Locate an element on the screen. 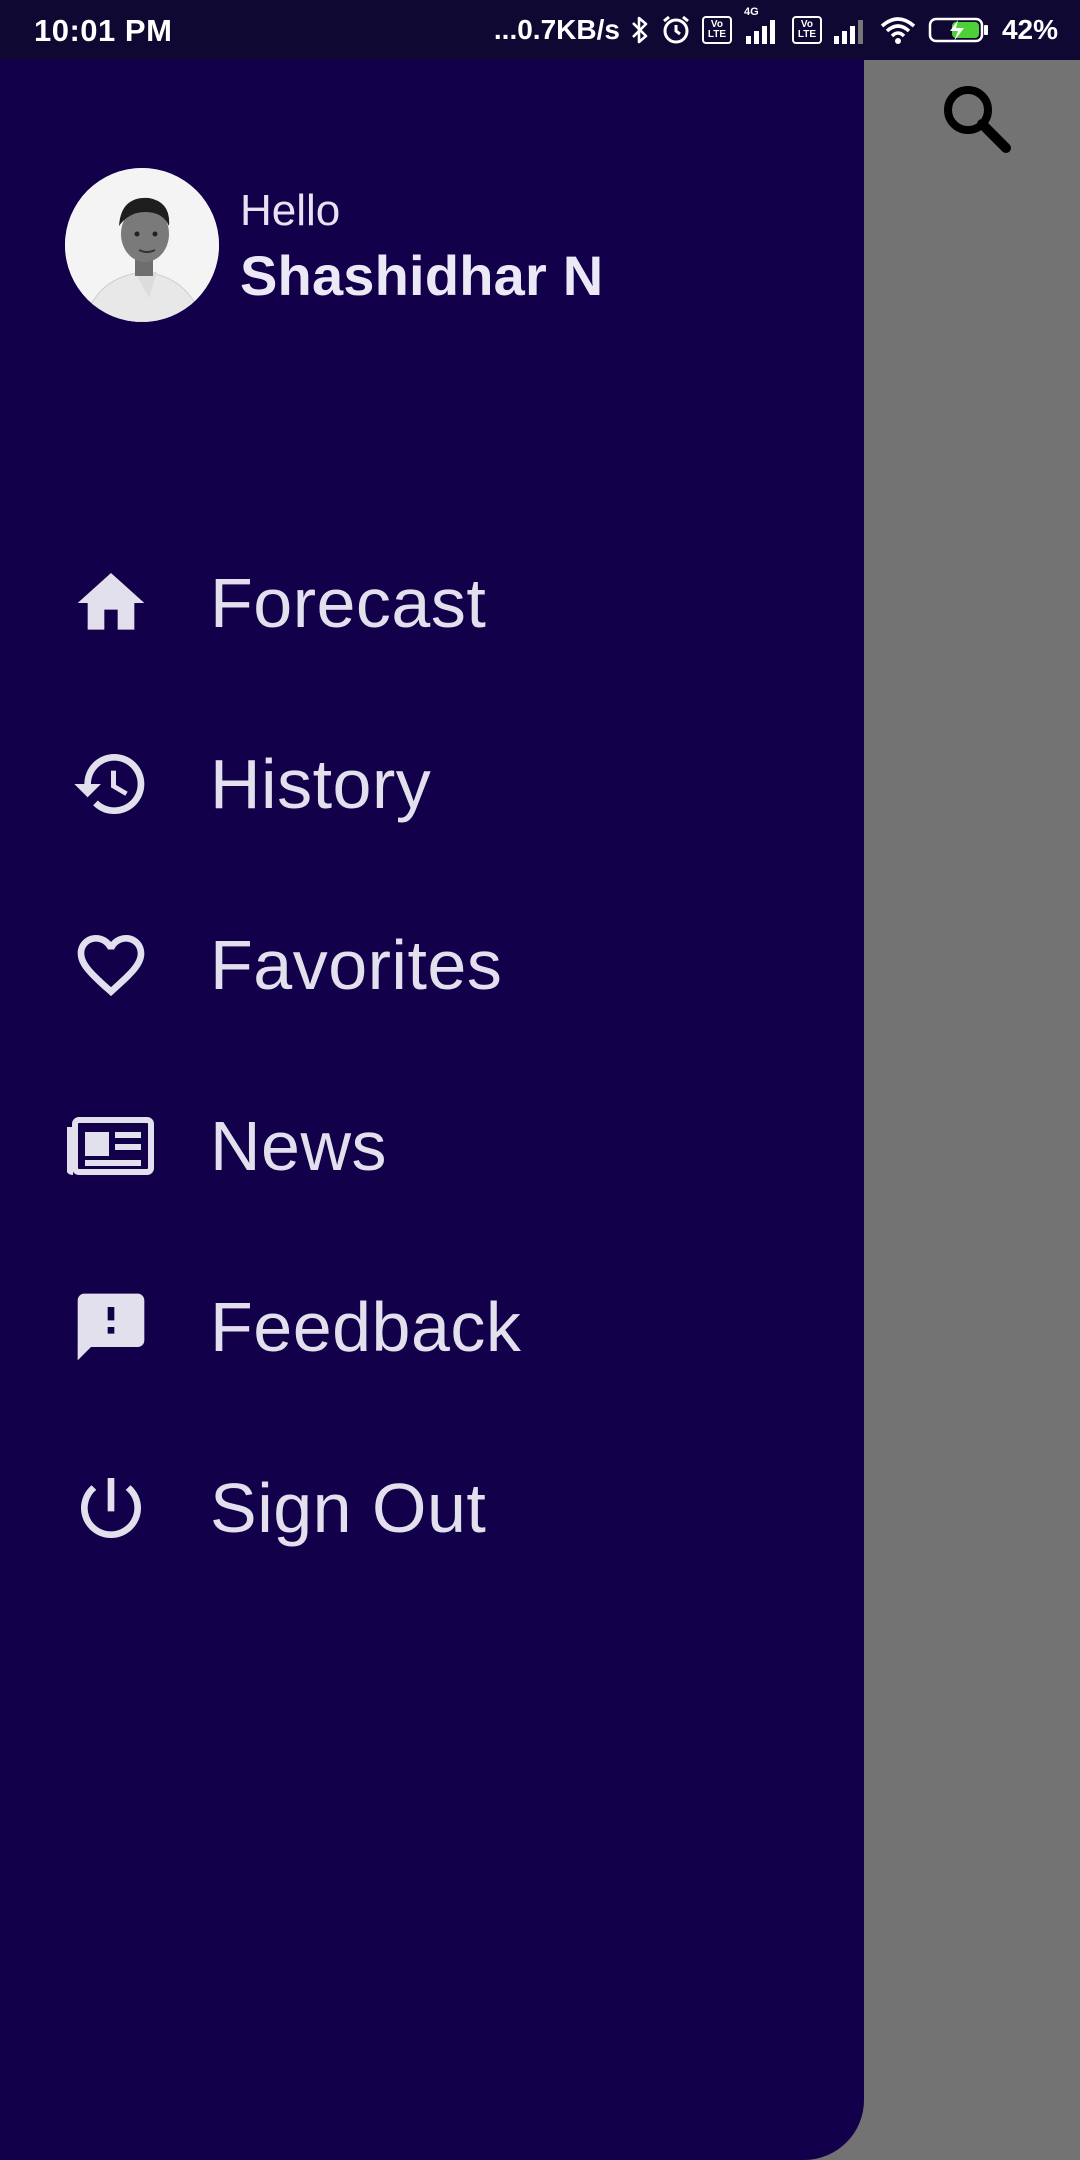 This screenshot has width=1080, height=2160. menu-item-sign-out: Sign Out is located at coordinates (432, 1507).